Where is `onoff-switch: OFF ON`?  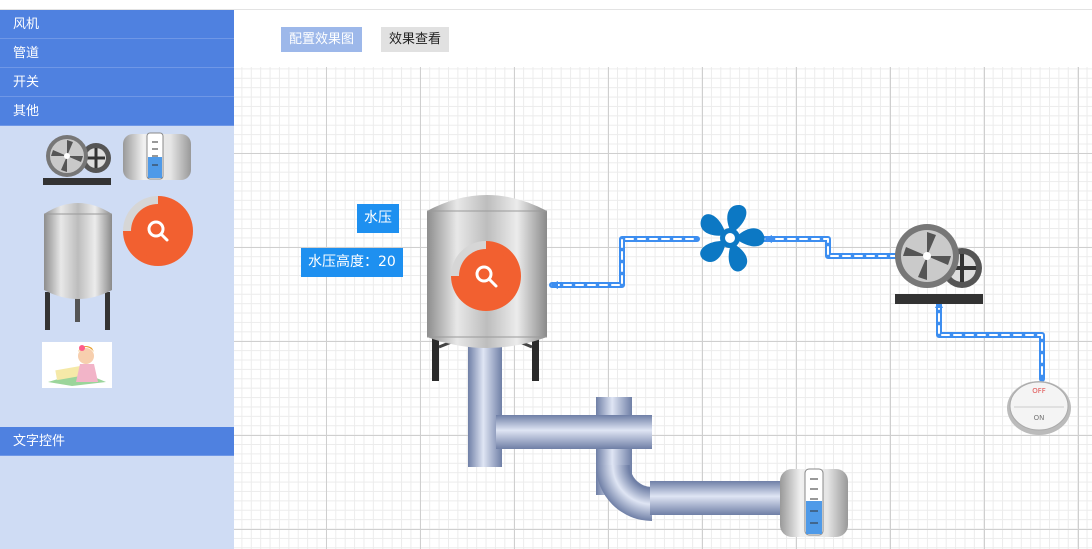 onoff-switch: OFF ON is located at coordinates (1039, 407).